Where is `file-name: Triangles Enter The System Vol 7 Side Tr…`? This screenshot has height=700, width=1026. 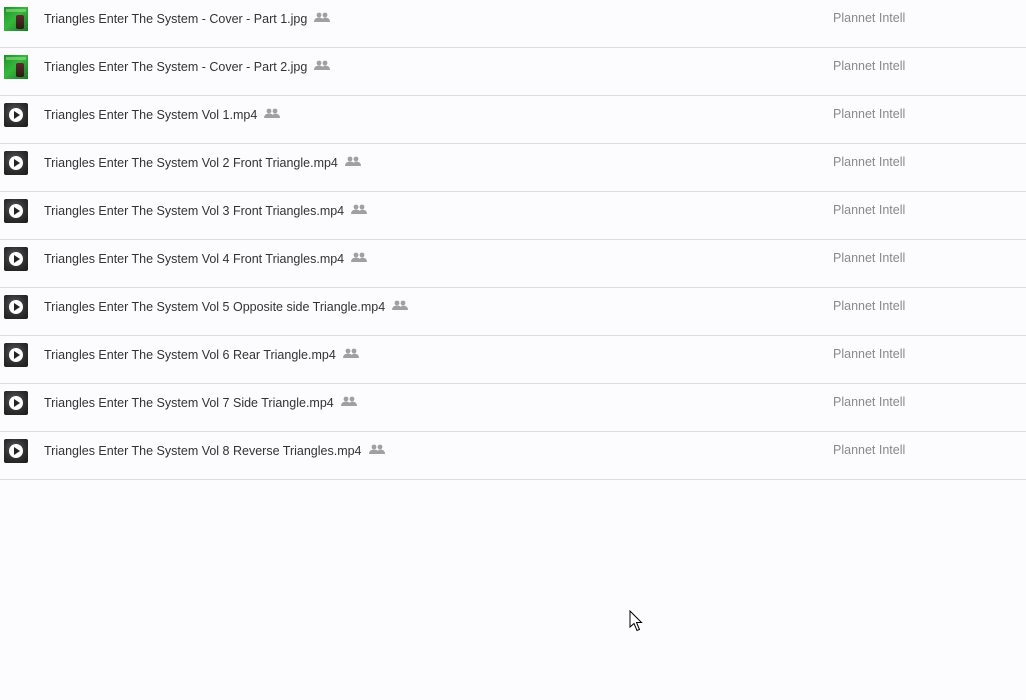
file-name: Triangles Enter The System Vol 7 Side Tr… is located at coordinates (189, 403).